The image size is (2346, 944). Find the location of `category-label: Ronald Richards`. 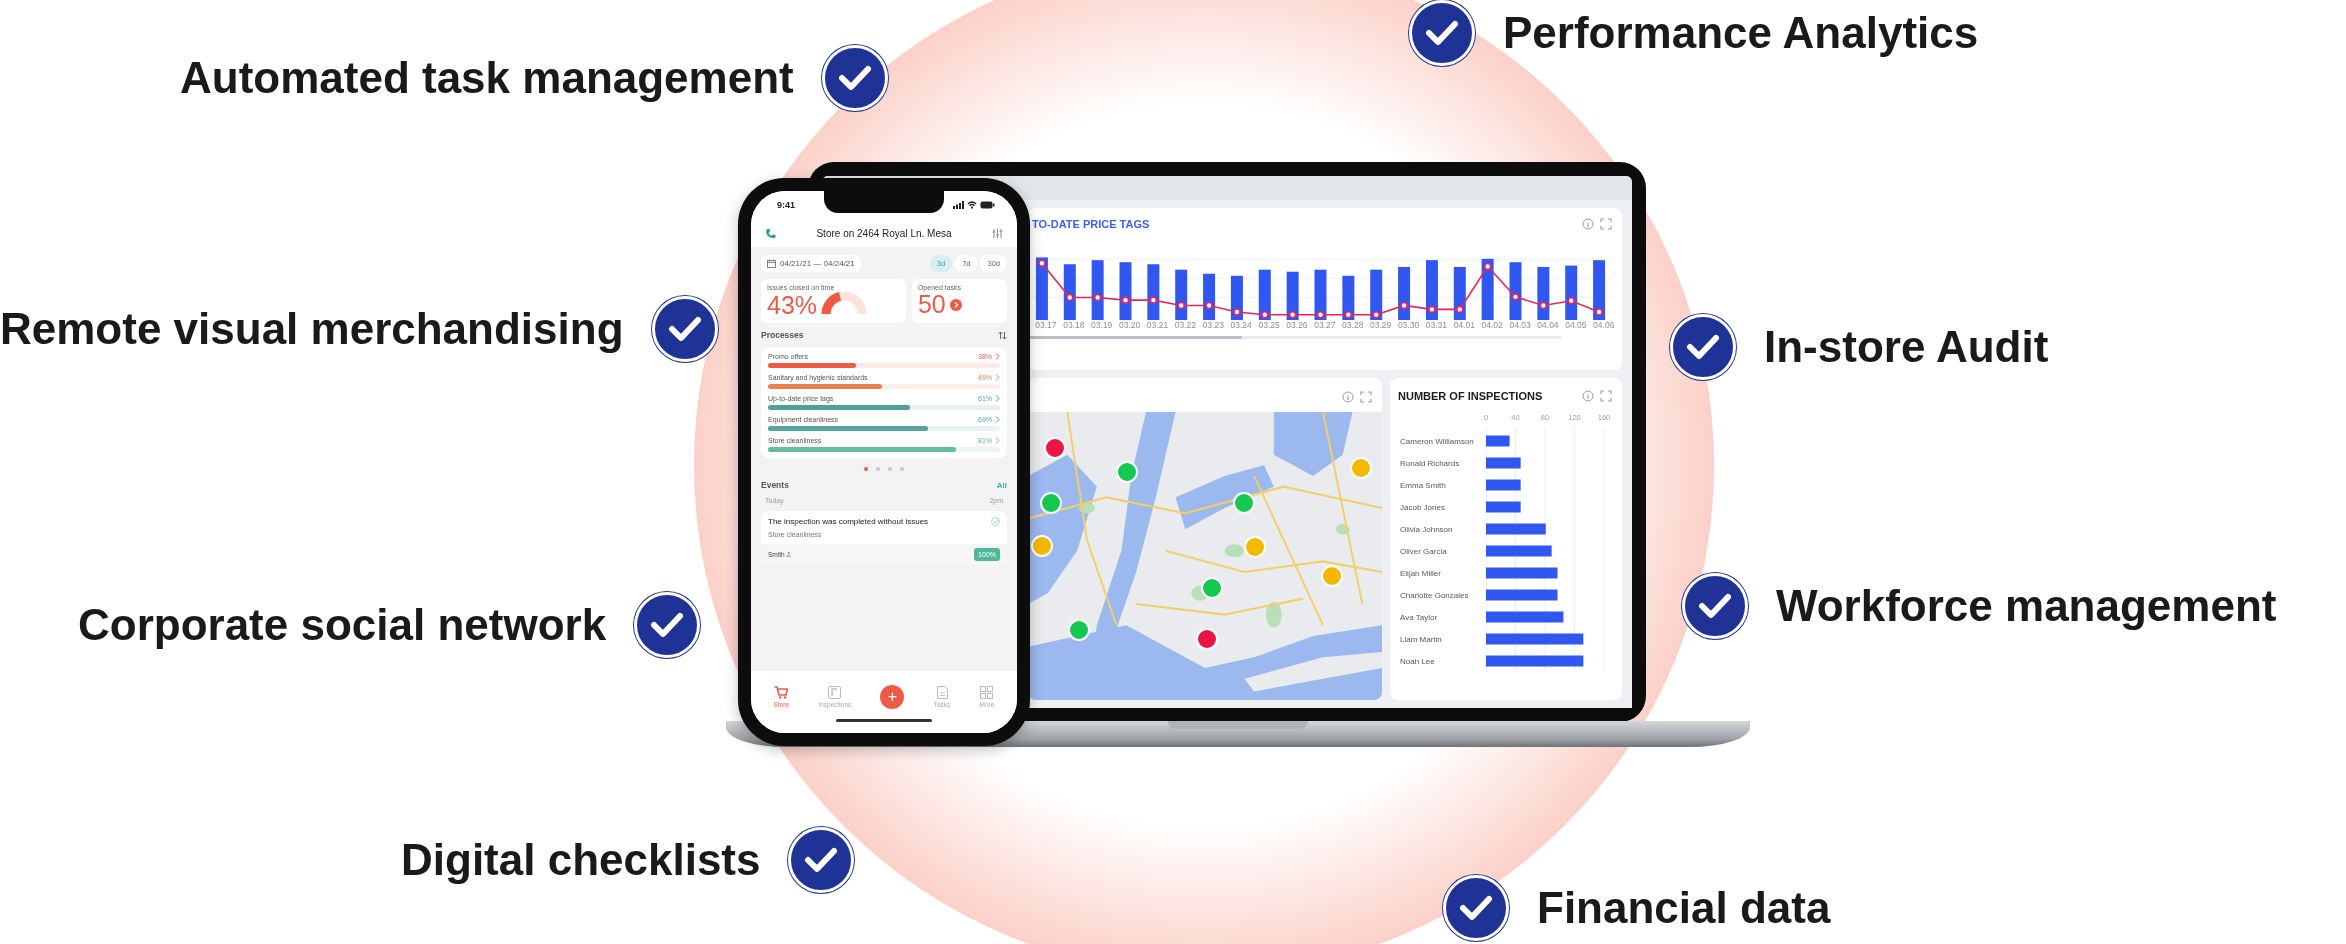

category-label: Ronald Richards is located at coordinates (1430, 463).